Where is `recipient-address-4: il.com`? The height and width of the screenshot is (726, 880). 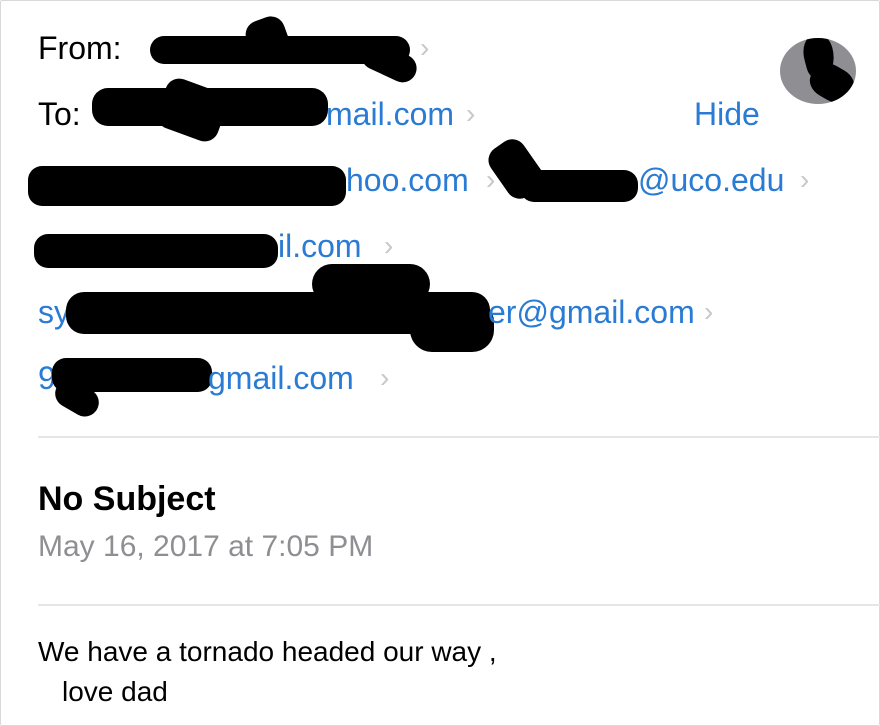
recipient-address-4: il.com is located at coordinates (320, 246).